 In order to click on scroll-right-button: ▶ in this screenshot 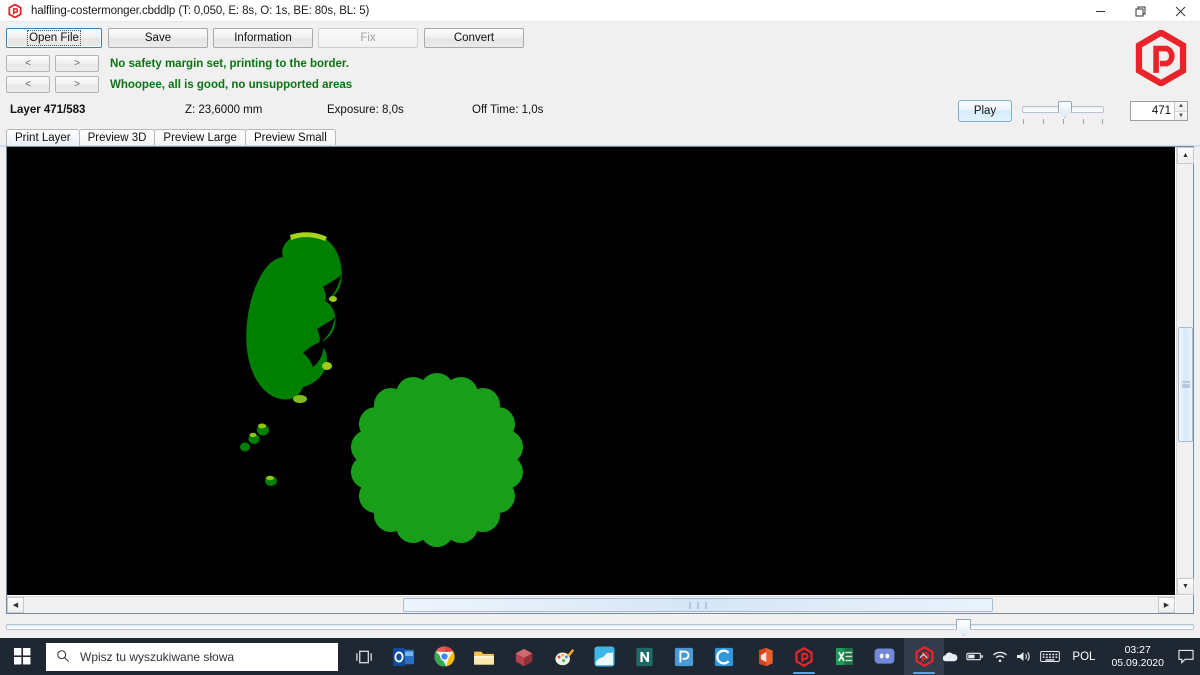, I will do `click(1166, 605)`.